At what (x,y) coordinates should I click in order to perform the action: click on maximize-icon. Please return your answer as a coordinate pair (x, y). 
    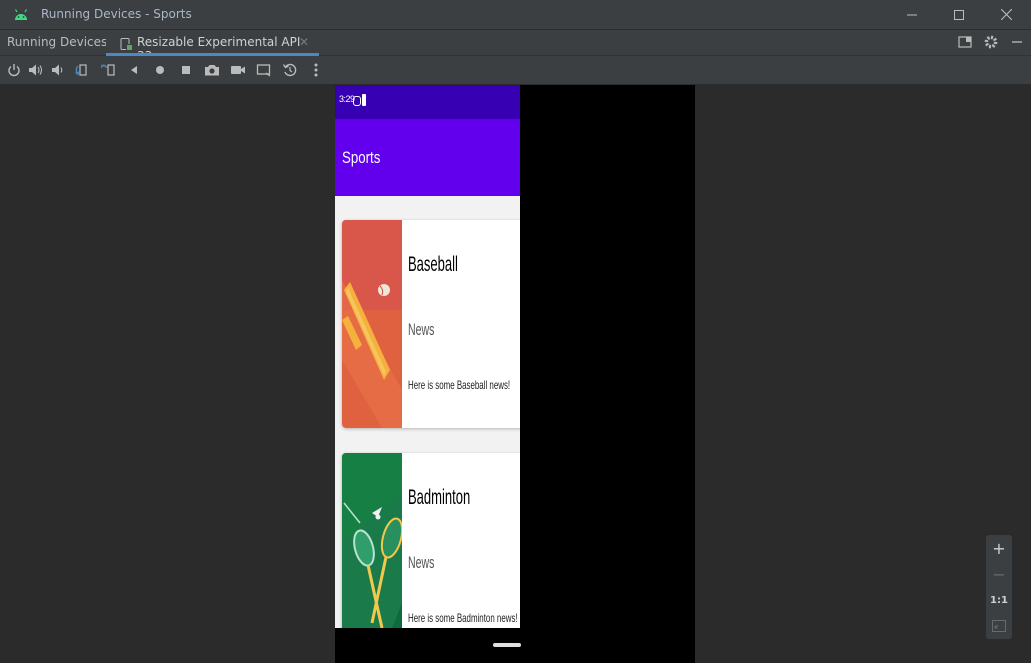
    Looking at the image, I should click on (959, 14).